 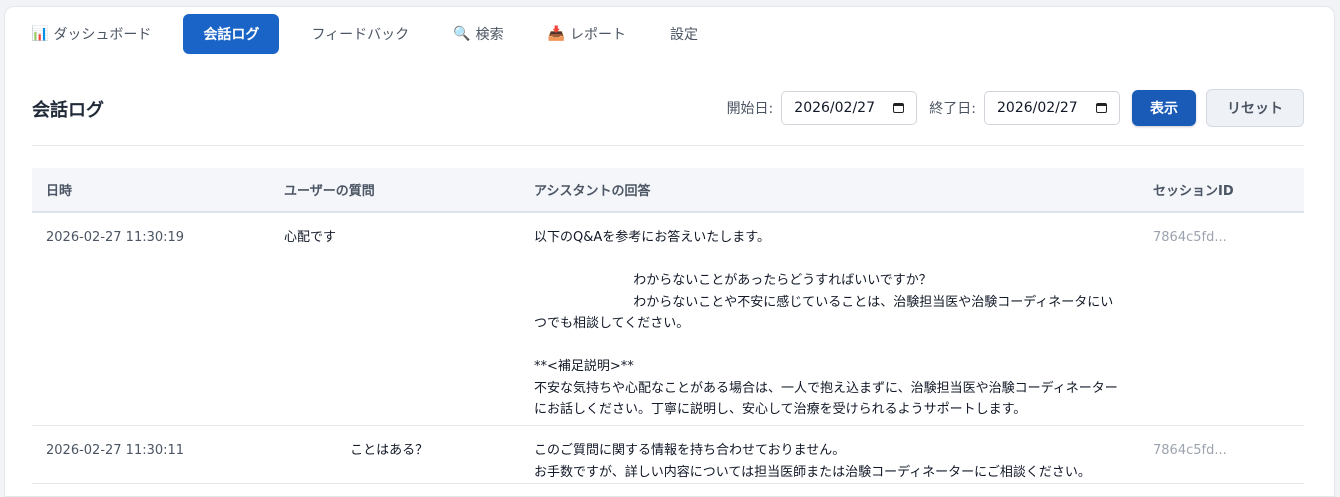 I want to click on end-date-input: 2026/02/27, so click(x=1052, y=108).